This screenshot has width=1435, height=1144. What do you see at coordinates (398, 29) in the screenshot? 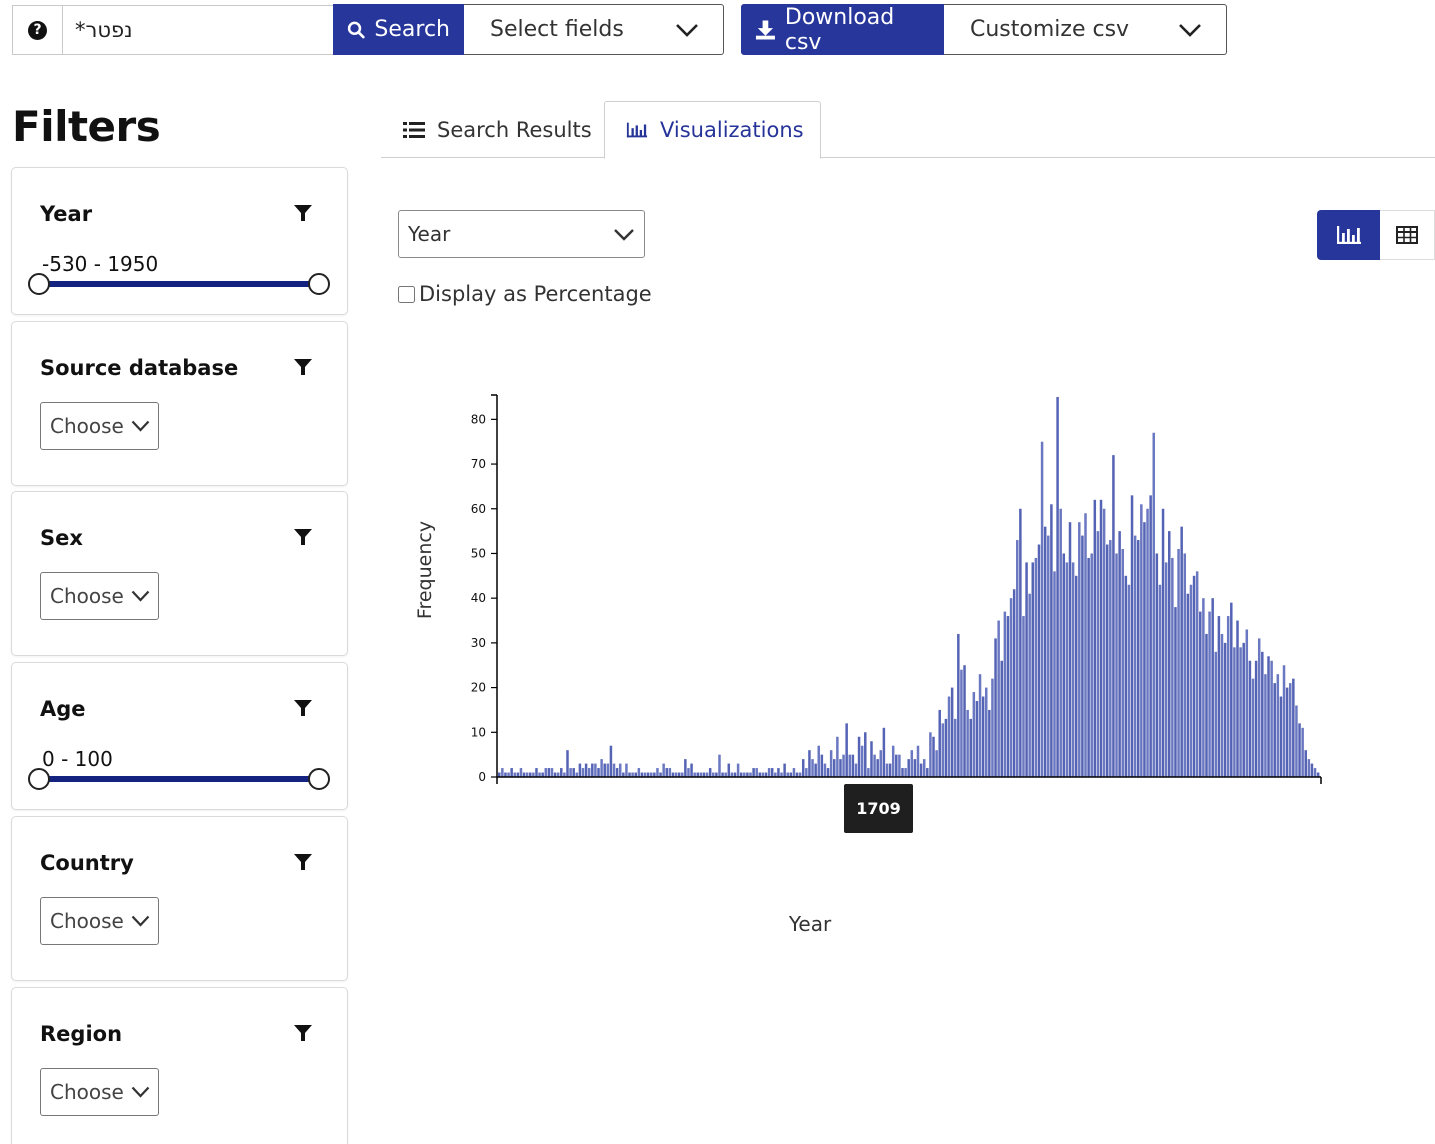
I see `search-button: Search` at bounding box center [398, 29].